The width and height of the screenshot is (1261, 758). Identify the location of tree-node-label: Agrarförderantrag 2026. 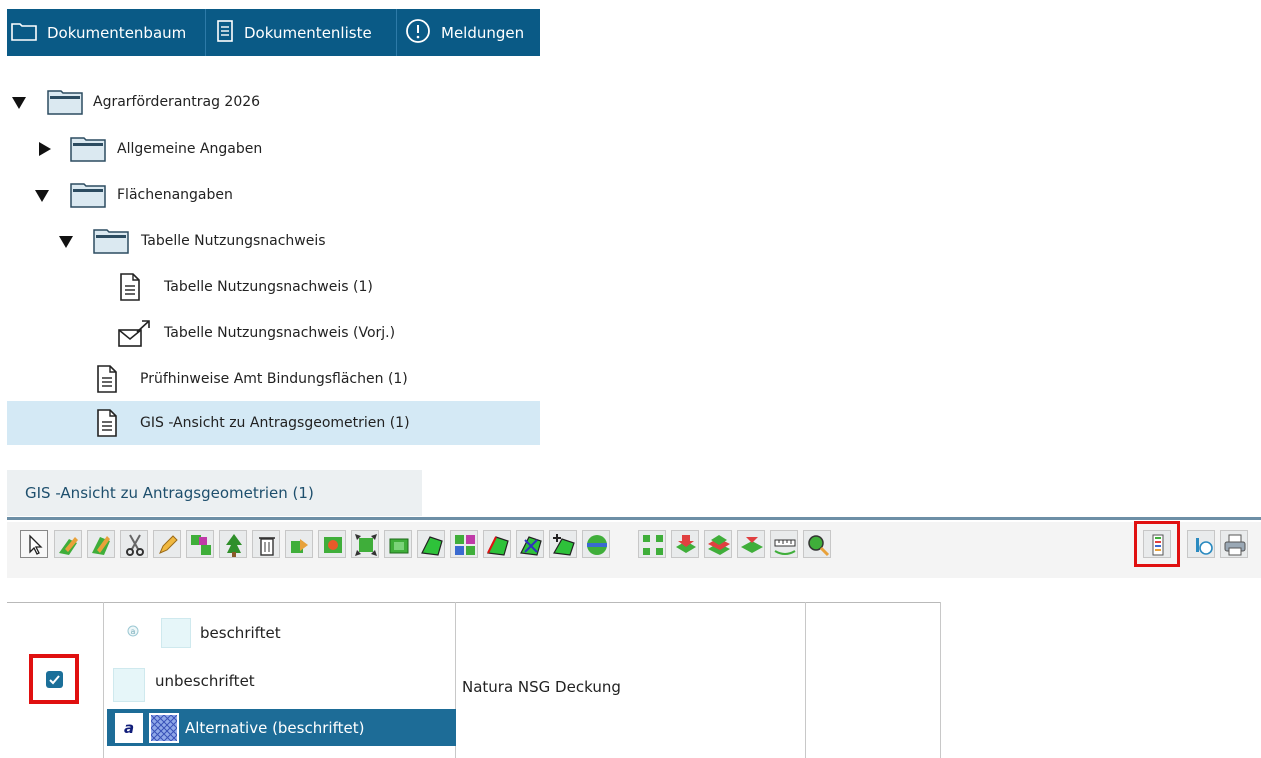
(177, 102).